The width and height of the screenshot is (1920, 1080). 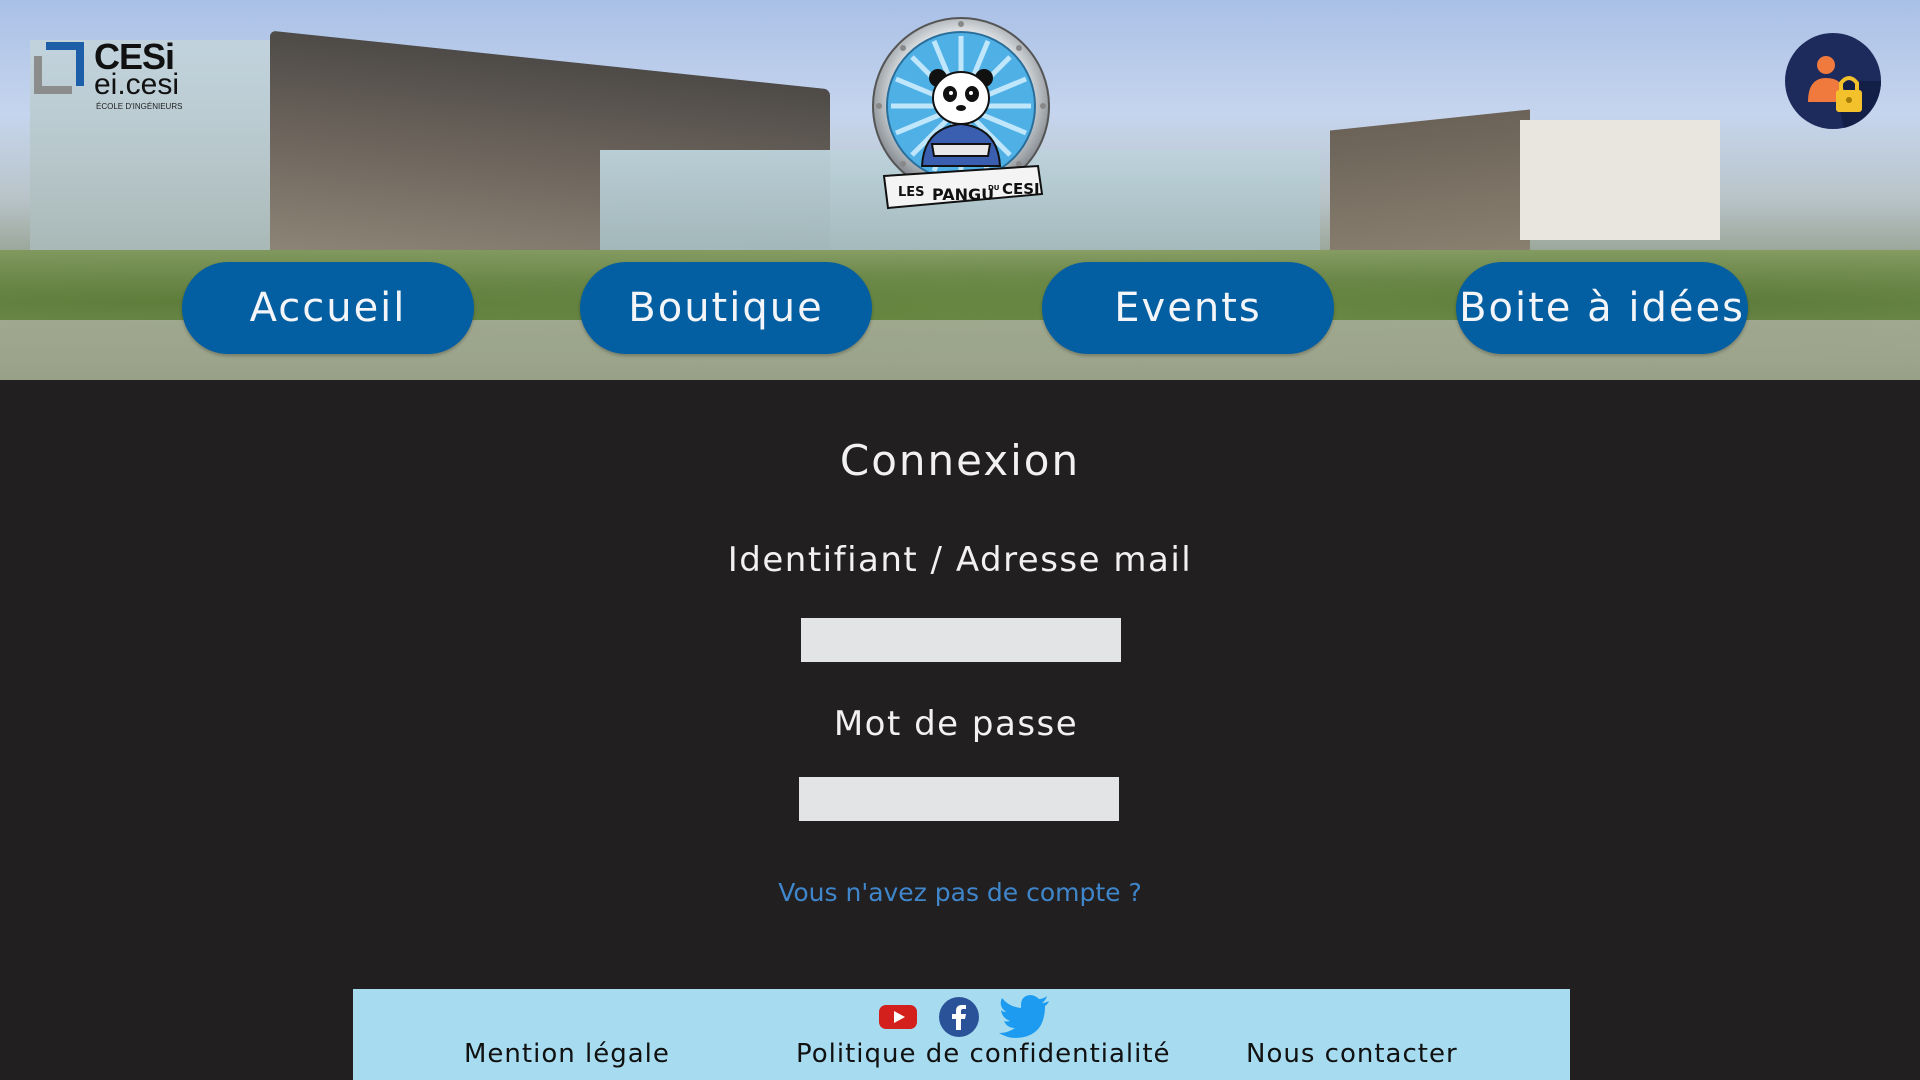 I want to click on club-logo: LES PANGU DU CESI, so click(x=961, y=114).